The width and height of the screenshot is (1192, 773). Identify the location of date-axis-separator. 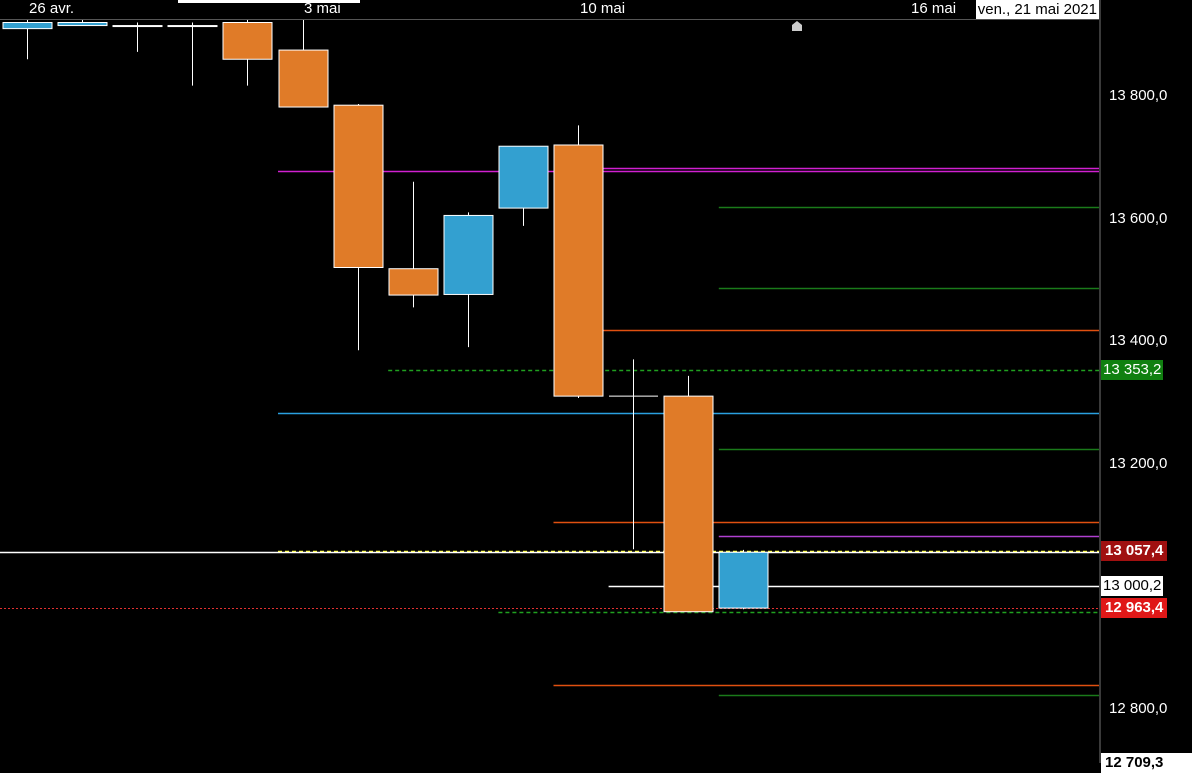
(549, 19).